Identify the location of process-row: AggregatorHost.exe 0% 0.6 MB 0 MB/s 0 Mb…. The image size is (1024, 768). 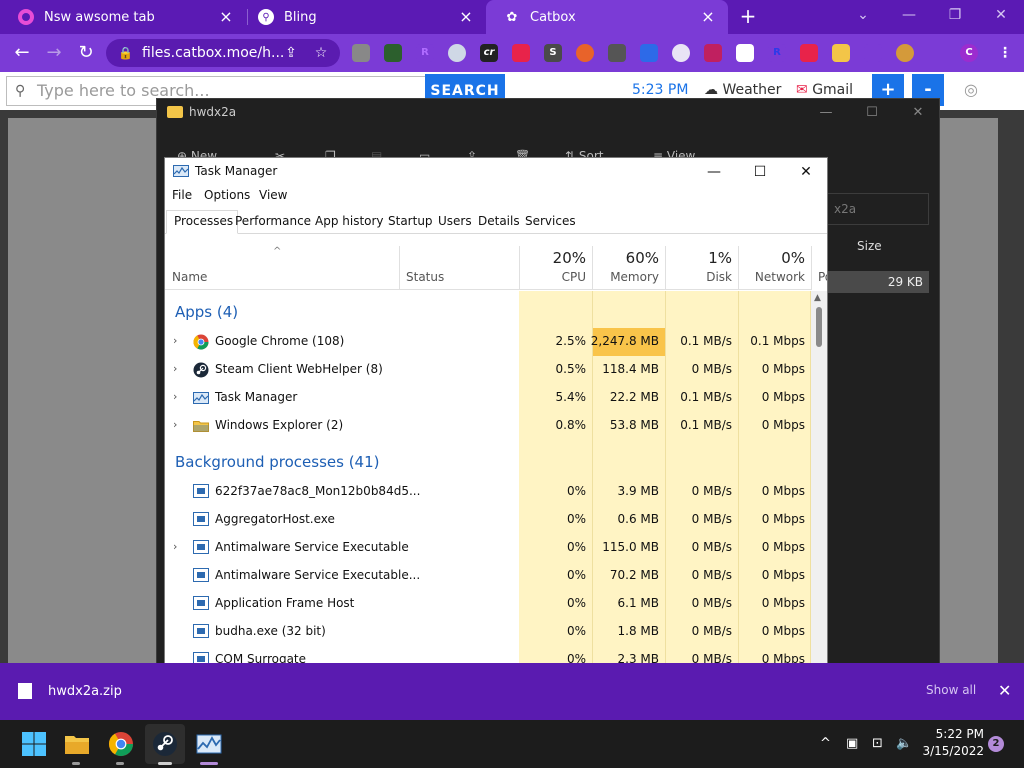
(488, 520).